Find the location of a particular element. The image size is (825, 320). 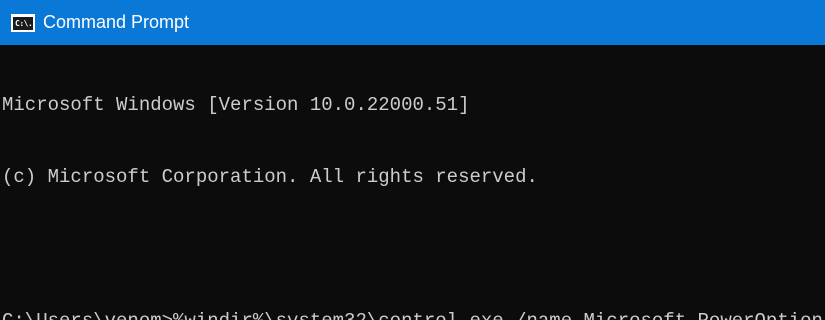

command-prompt-icon-text: C:\. is located at coordinates (24, 23).